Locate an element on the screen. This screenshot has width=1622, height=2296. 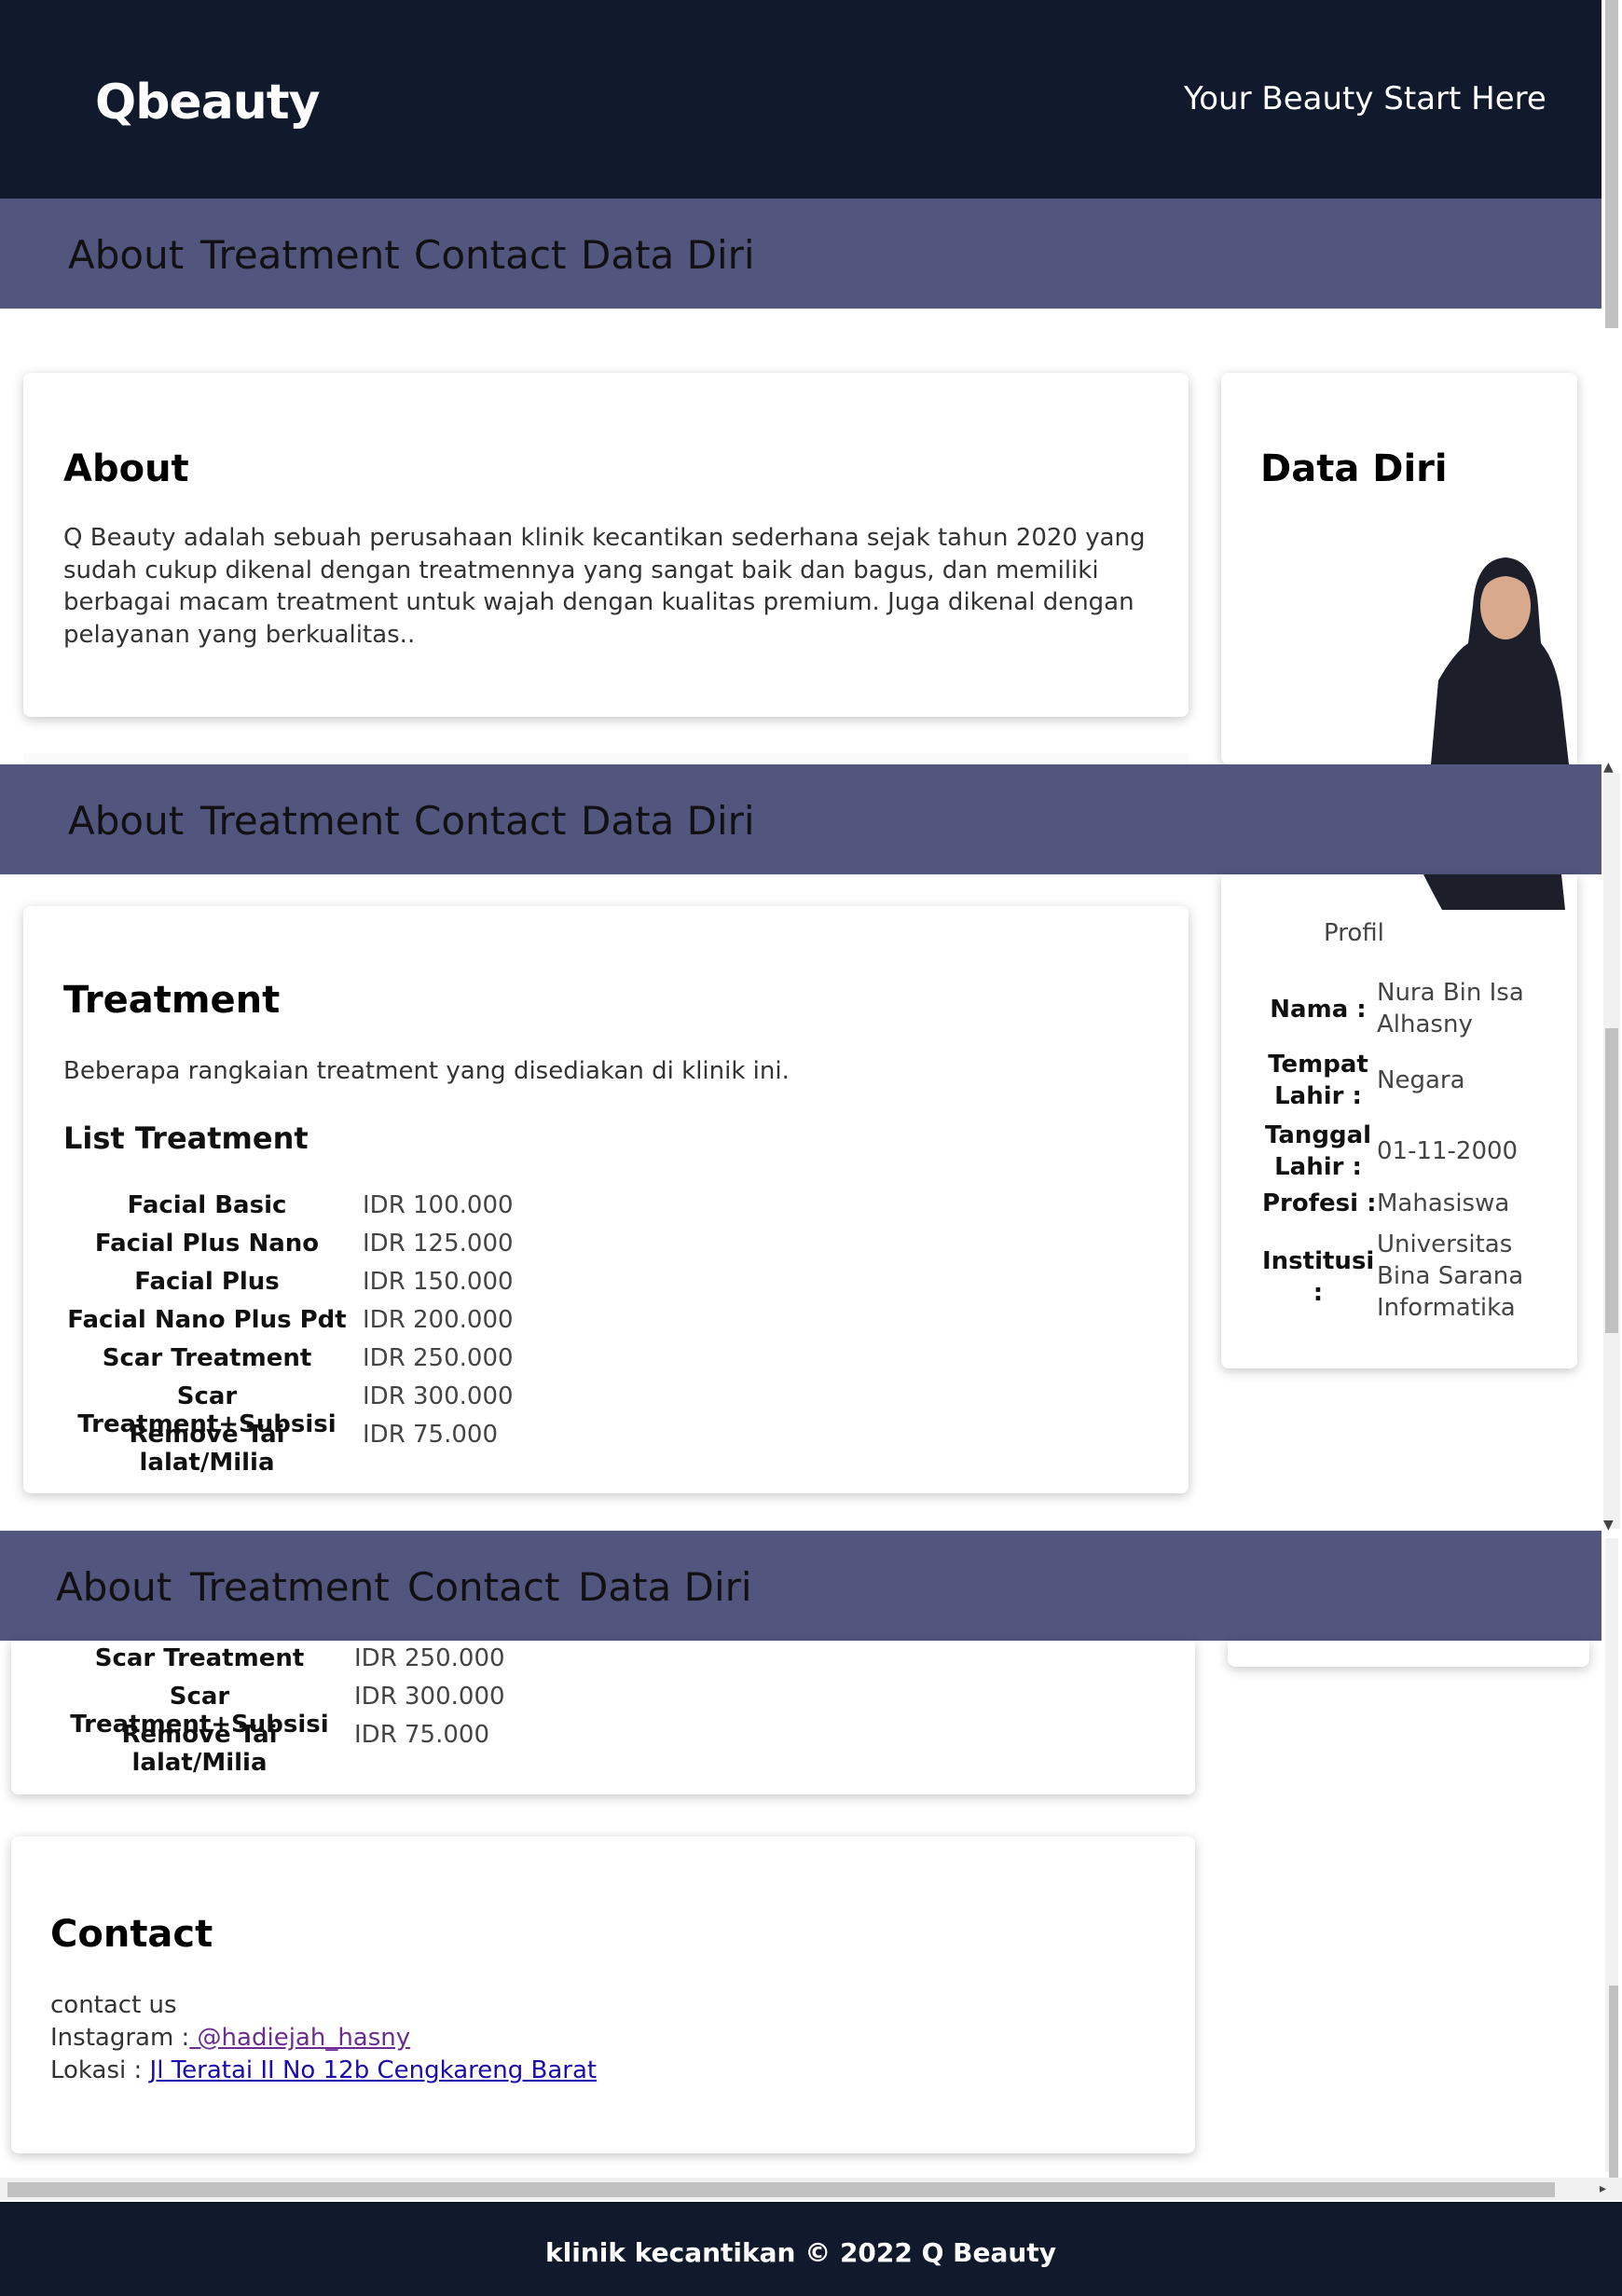
treatment-name: Facial Basic is located at coordinates (207, 1205).